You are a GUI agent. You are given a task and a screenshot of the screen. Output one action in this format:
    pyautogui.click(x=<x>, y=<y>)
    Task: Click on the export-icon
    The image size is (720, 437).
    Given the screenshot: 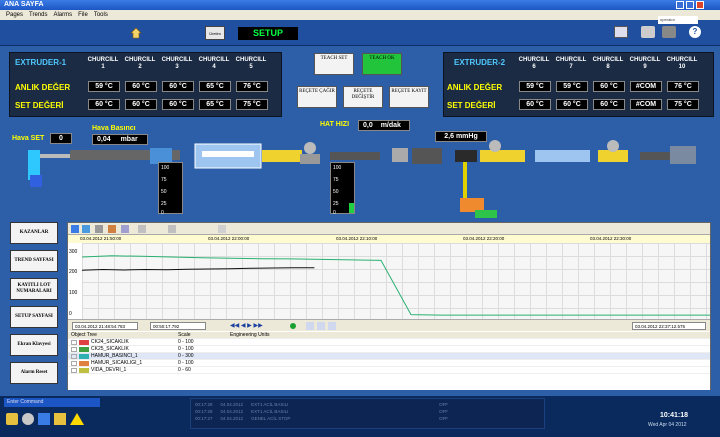 What is the action you would take?
    pyautogui.click(x=112, y=229)
    